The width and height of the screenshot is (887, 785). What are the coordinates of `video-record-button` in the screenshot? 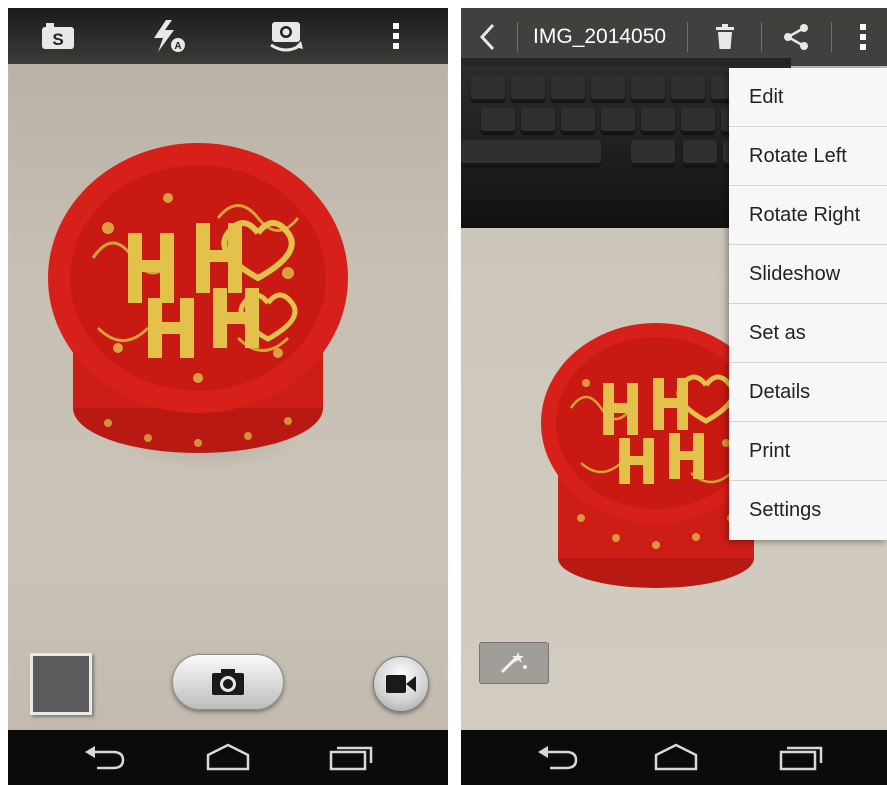 It's located at (401, 684).